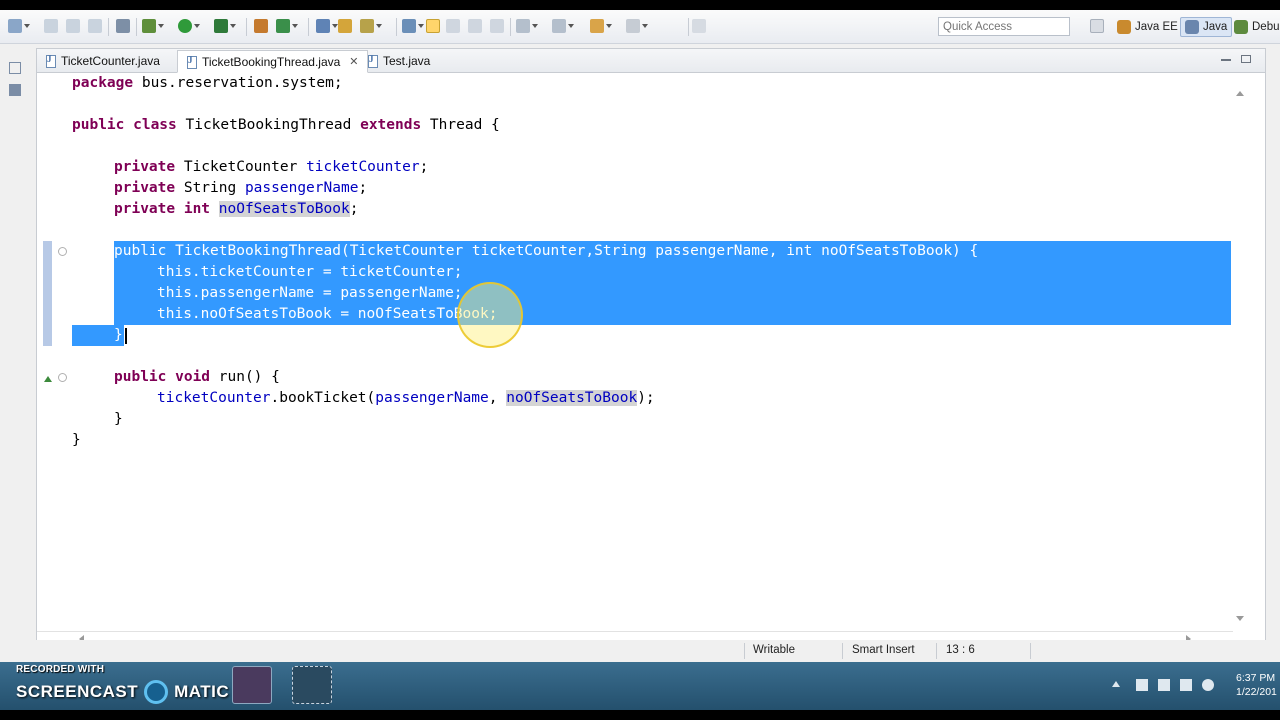  Describe the element at coordinates (123, 26) in the screenshot. I see `skip-breakpoints-icon` at that location.